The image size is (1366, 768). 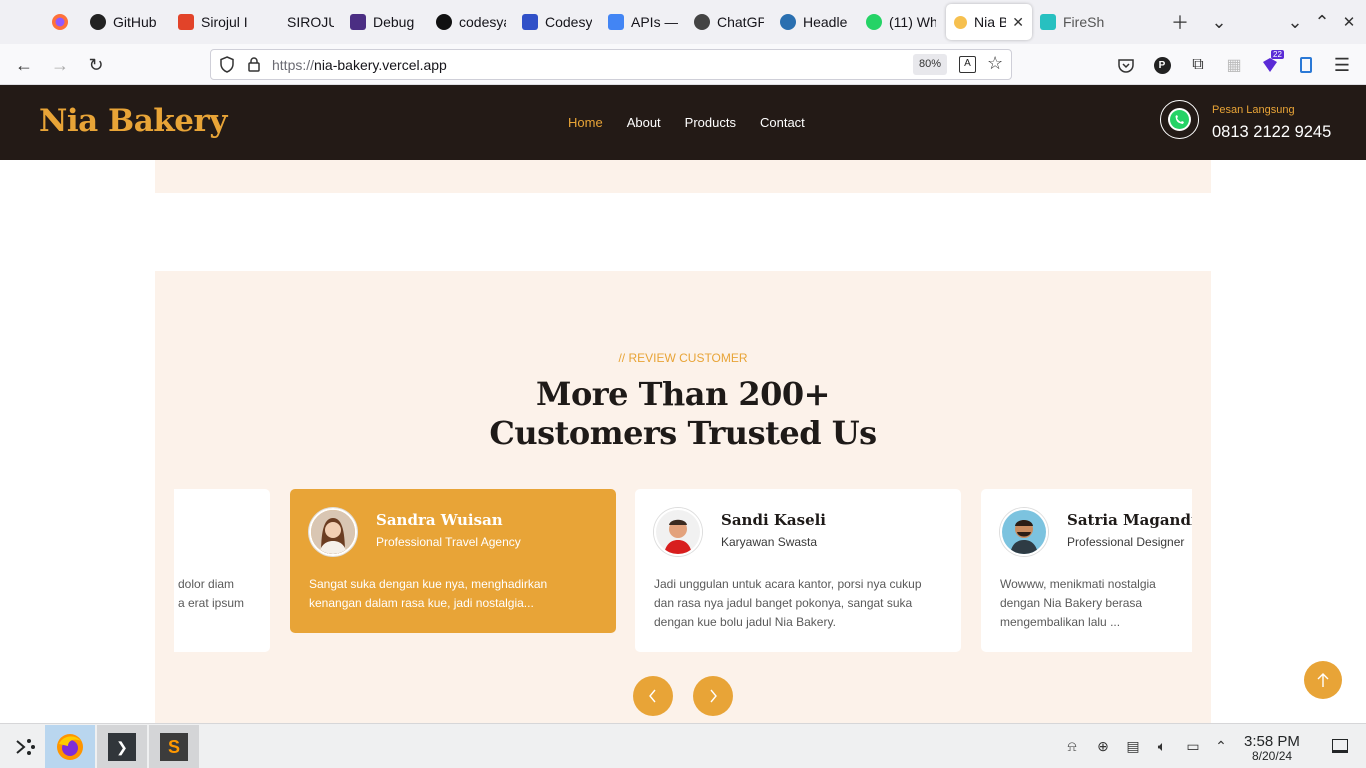 What do you see at coordinates (702, 22) in the screenshot?
I see `openai-icon` at bounding box center [702, 22].